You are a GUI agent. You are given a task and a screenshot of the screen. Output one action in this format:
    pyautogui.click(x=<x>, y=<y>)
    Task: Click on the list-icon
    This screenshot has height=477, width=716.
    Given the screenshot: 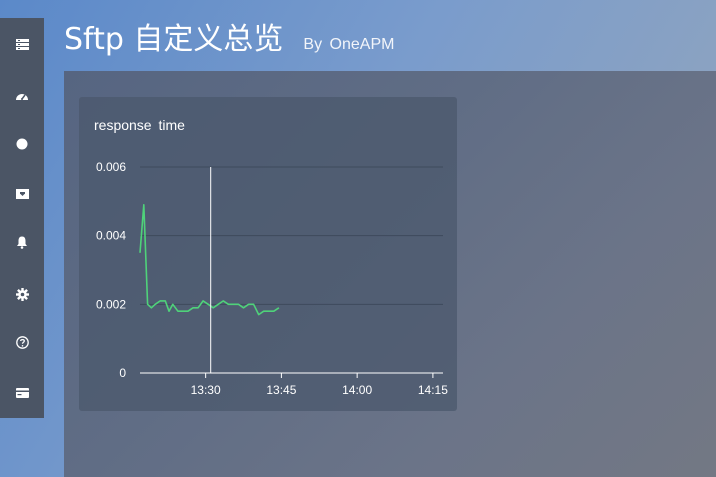 What is the action you would take?
    pyautogui.click(x=22, y=44)
    